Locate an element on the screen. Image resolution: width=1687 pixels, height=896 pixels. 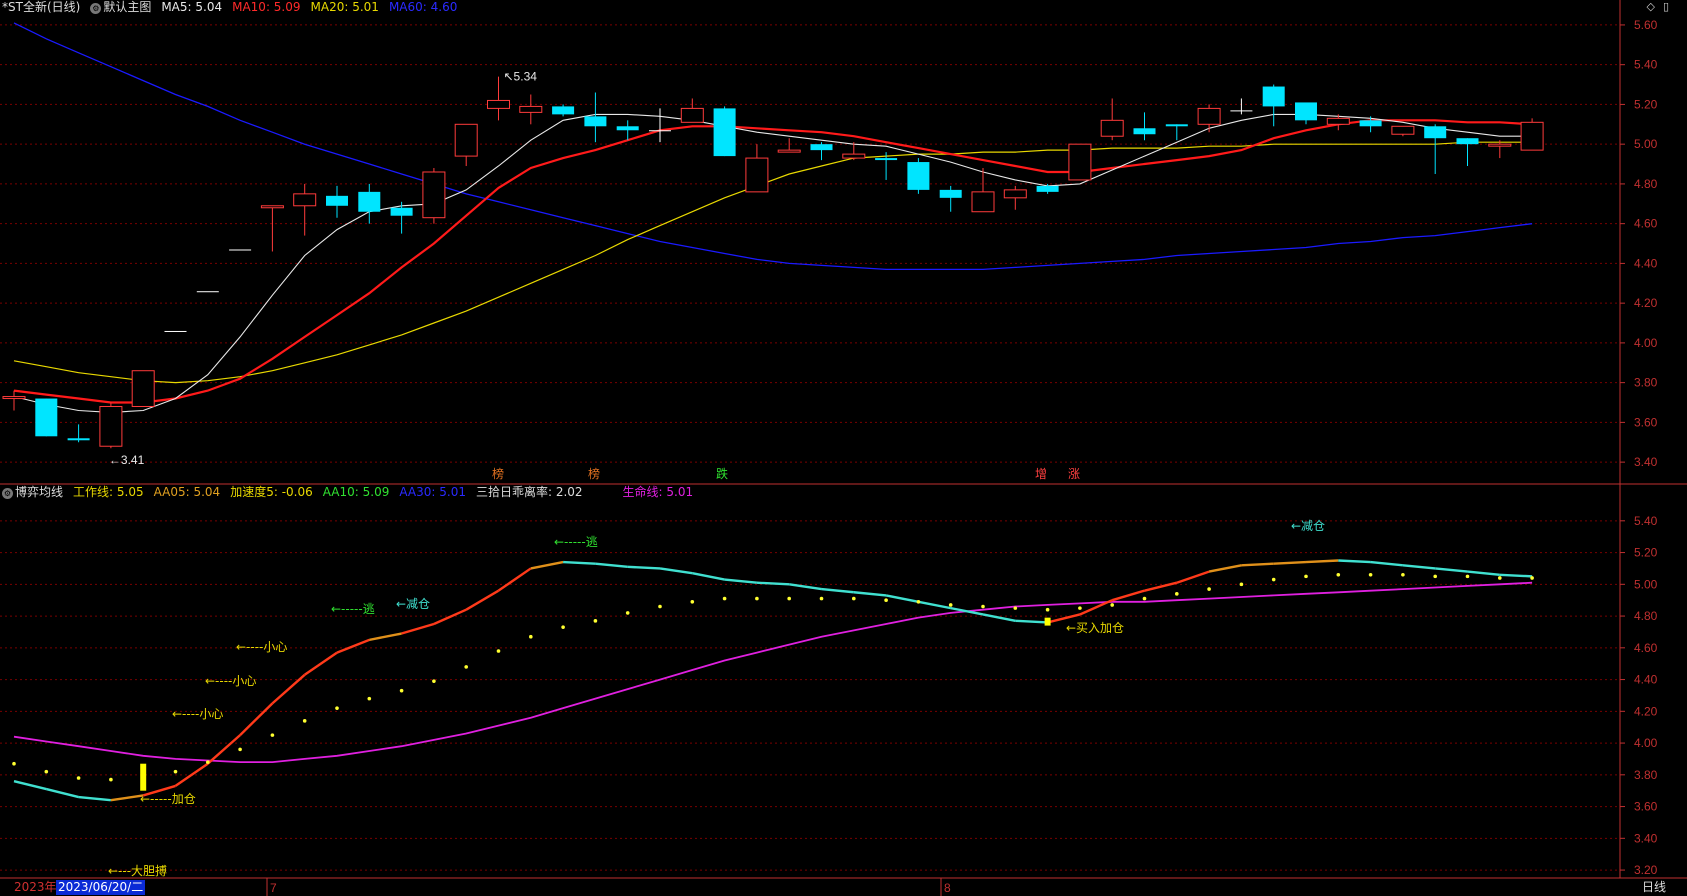
buy-signal-bar is located at coordinates (143, 777).